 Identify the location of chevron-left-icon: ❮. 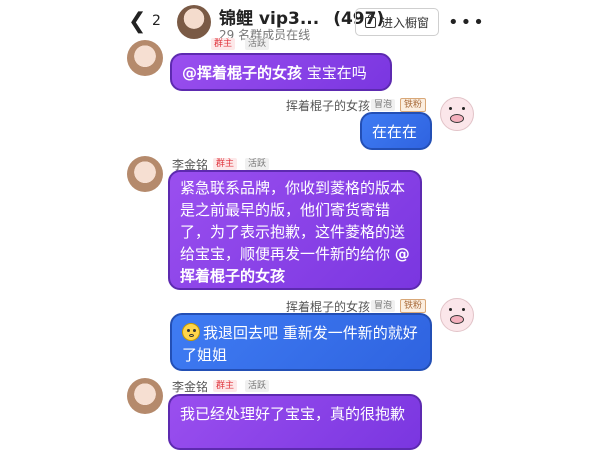
(139, 22).